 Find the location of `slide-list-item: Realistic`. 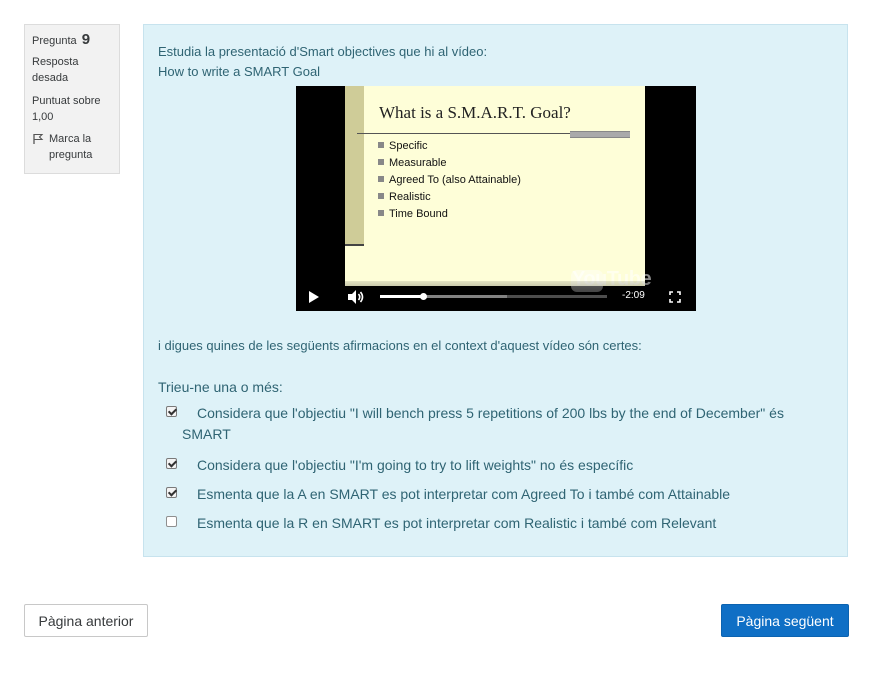

slide-list-item: Realistic is located at coordinates (449, 197).